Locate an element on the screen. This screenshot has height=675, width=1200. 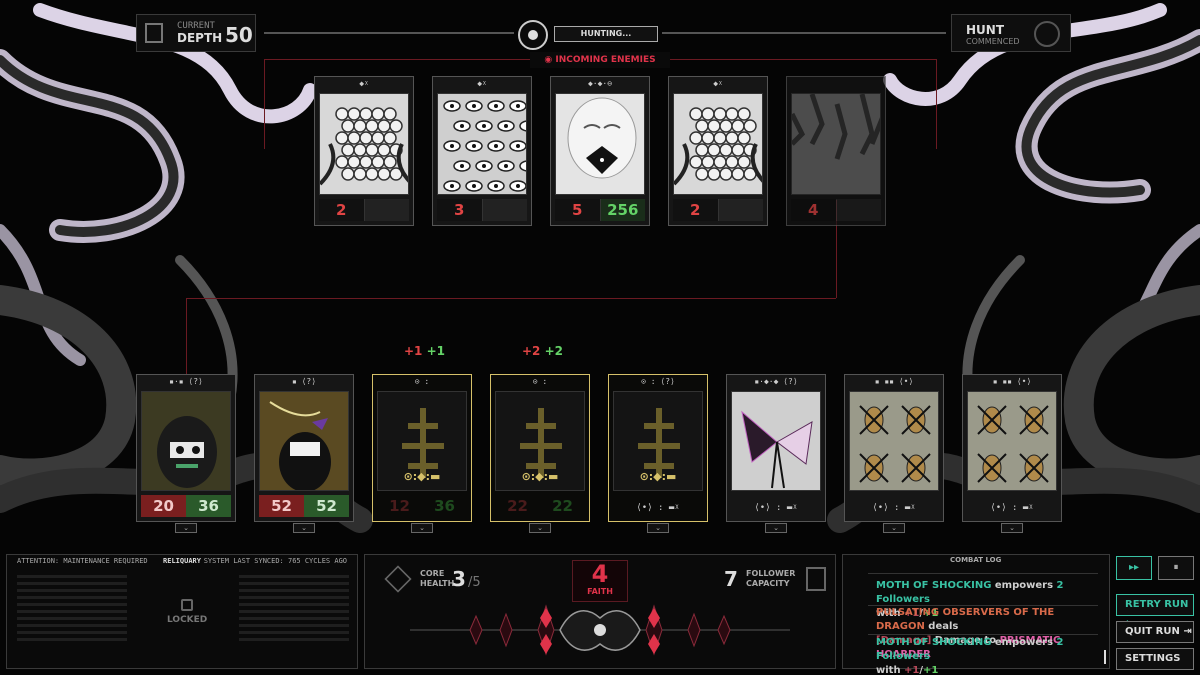
follower-stats: 20 36 is located at coordinates (186, 506).